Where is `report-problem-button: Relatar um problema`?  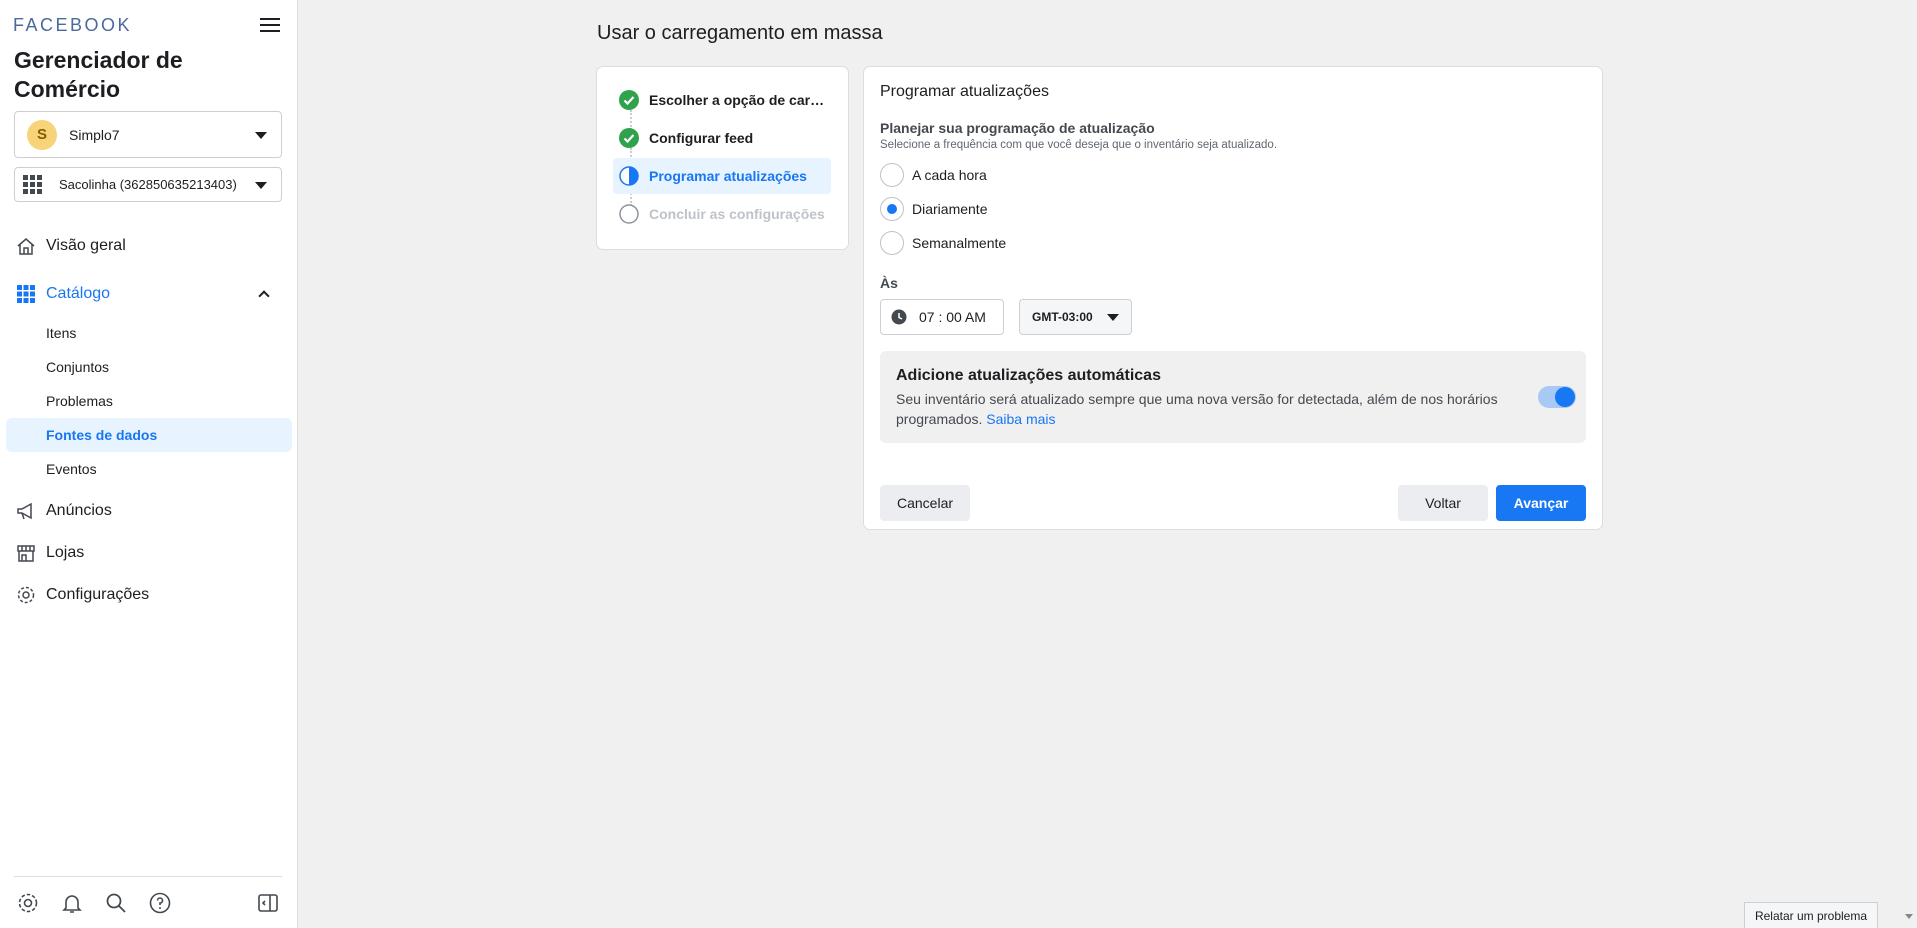
report-problem-button: Relatar um problema is located at coordinates (1811, 915).